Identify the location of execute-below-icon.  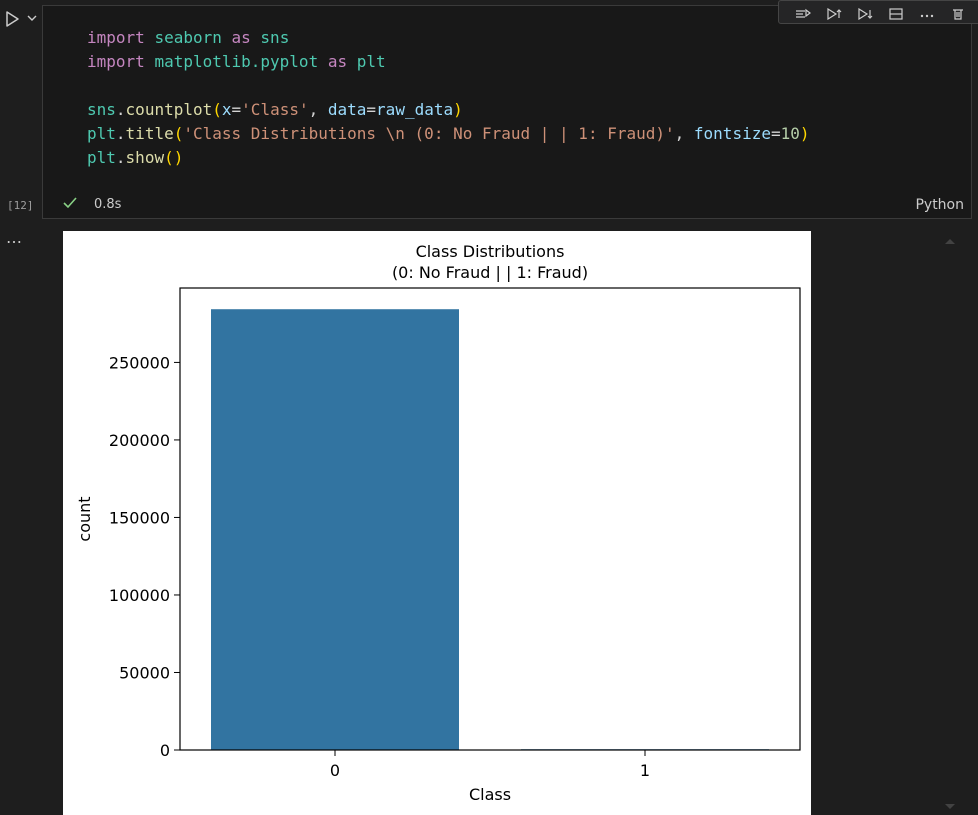
(865, 14).